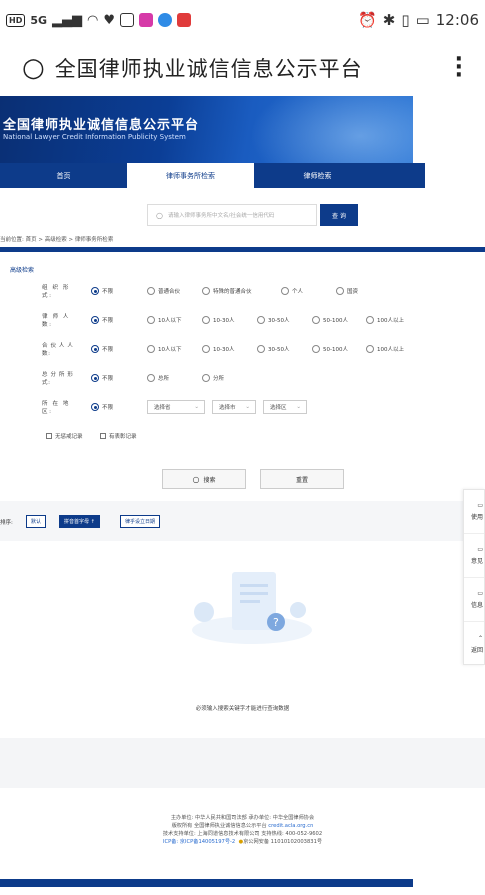 The image size is (485, 895). Describe the element at coordinates (480, 638) in the screenshot. I see `up-arrow-icon: ⌃` at that location.